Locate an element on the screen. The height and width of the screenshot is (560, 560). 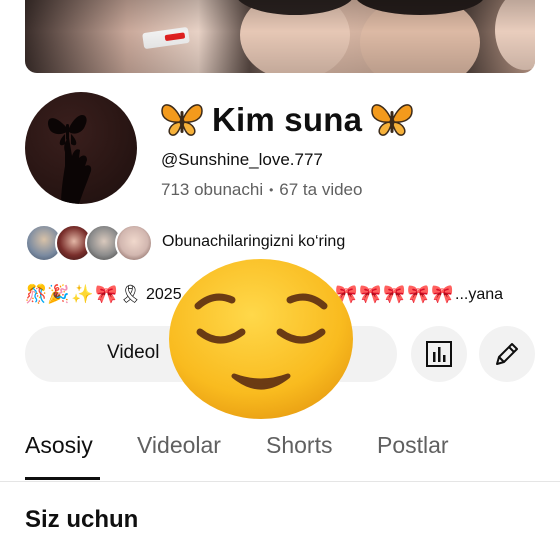
channel-tabs: Asosiy Videolar Shorts Postlar is located at coordinates (280, 451).